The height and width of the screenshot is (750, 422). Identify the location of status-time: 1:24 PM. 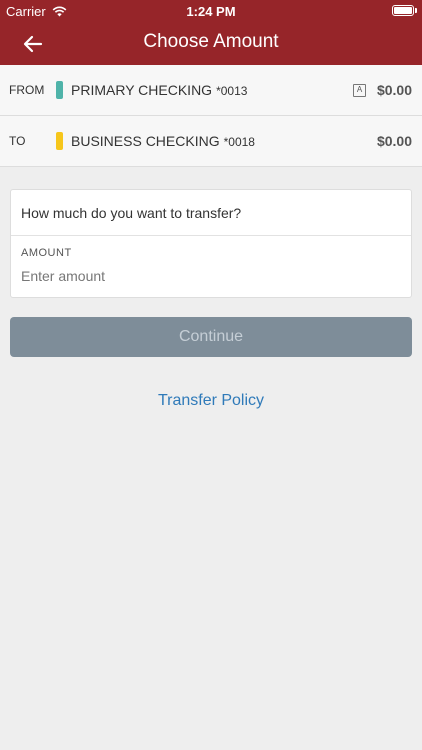
(211, 11).